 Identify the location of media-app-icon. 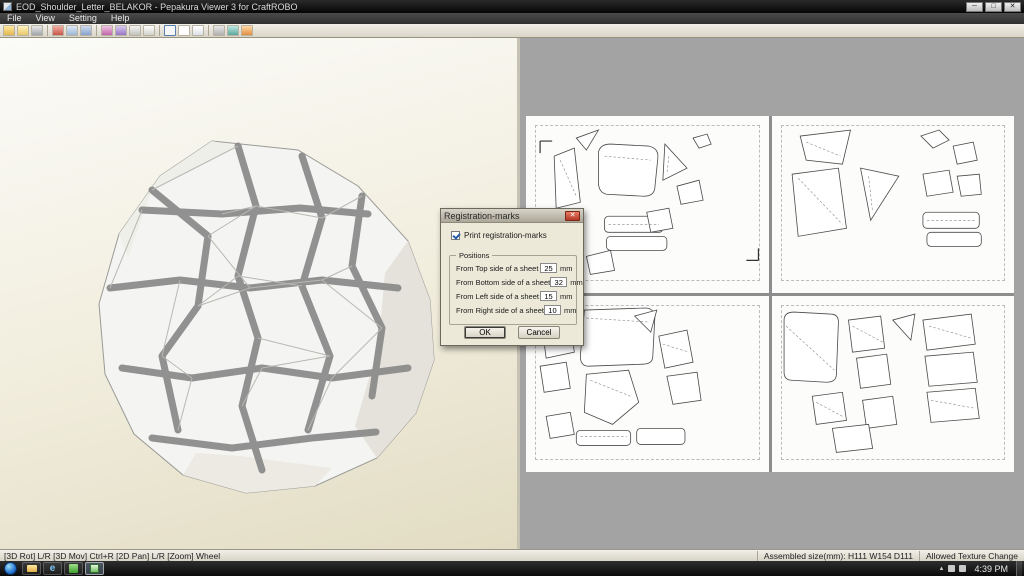
(73, 568).